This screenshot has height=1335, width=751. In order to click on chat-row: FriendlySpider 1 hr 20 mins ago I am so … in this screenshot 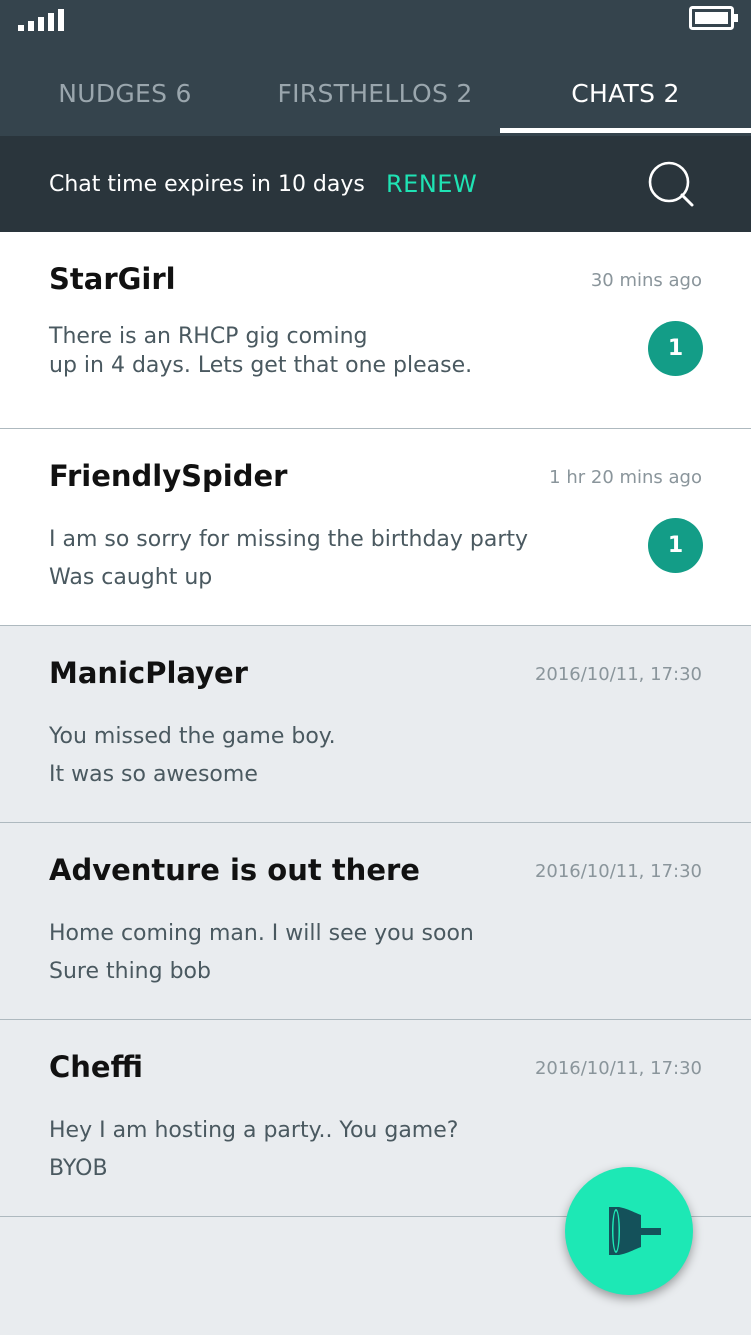, I will do `click(375, 527)`.